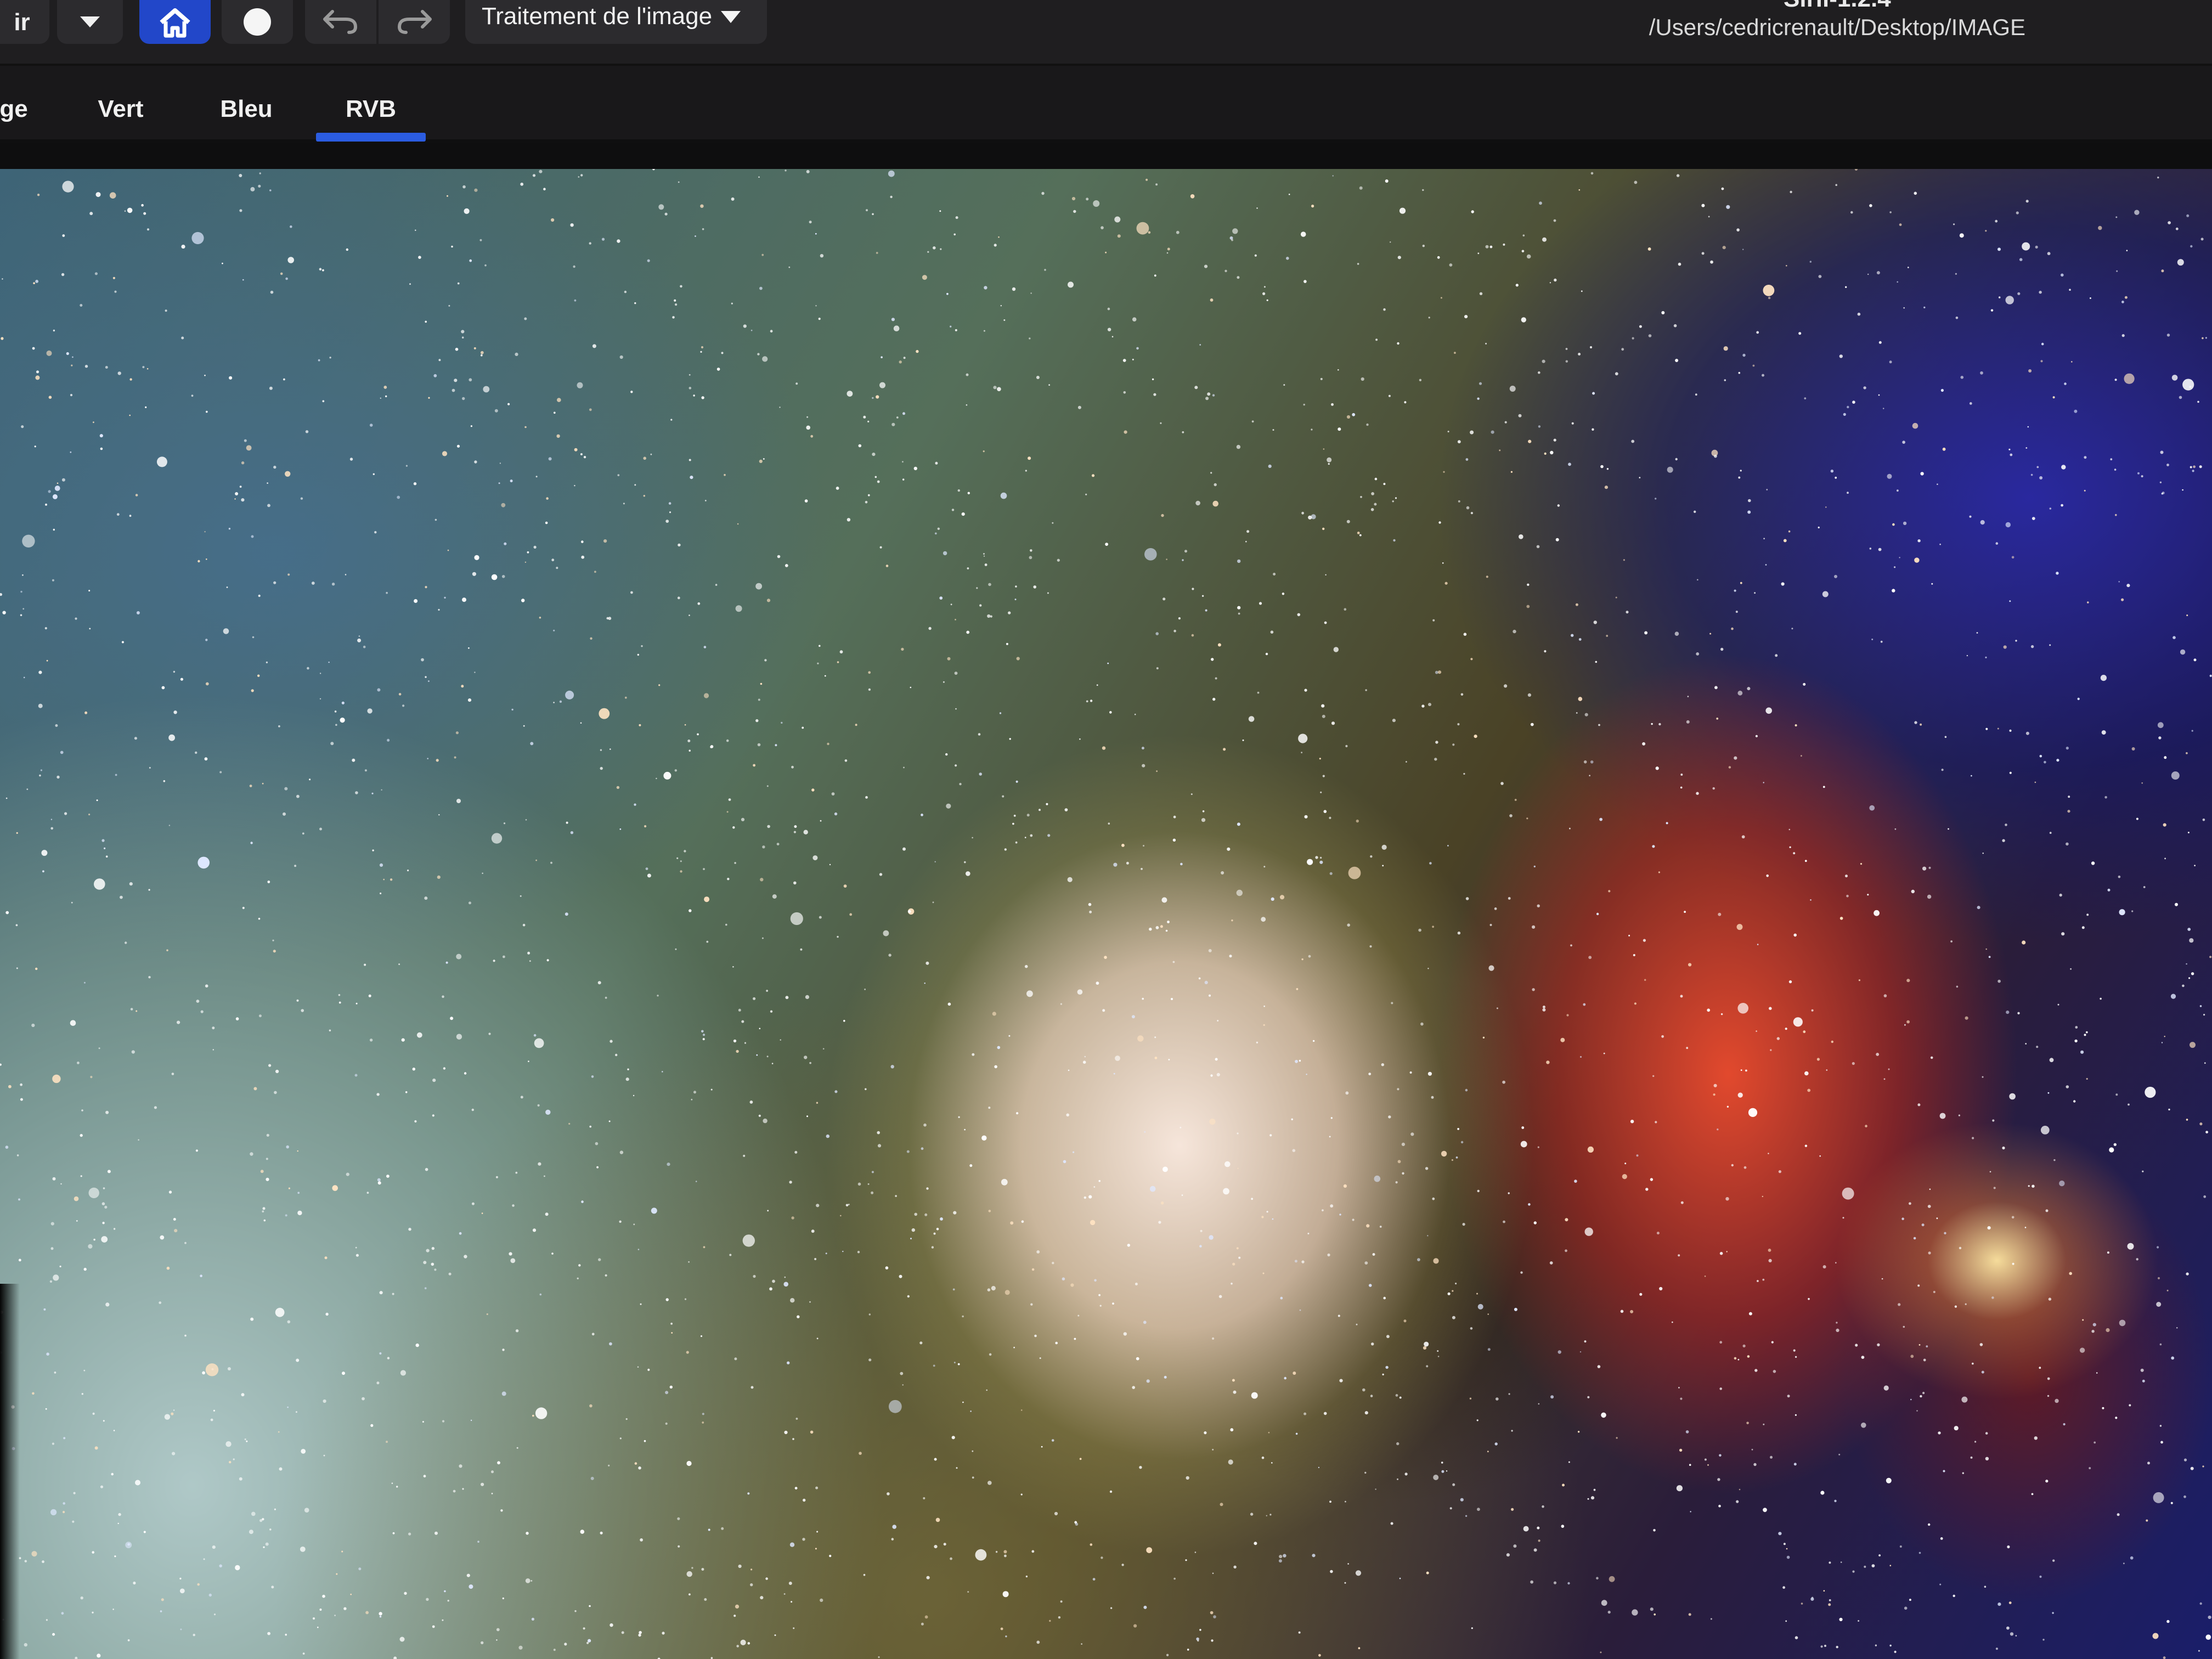 The width and height of the screenshot is (2212, 1659). I want to click on undo-icon, so click(340, 22).